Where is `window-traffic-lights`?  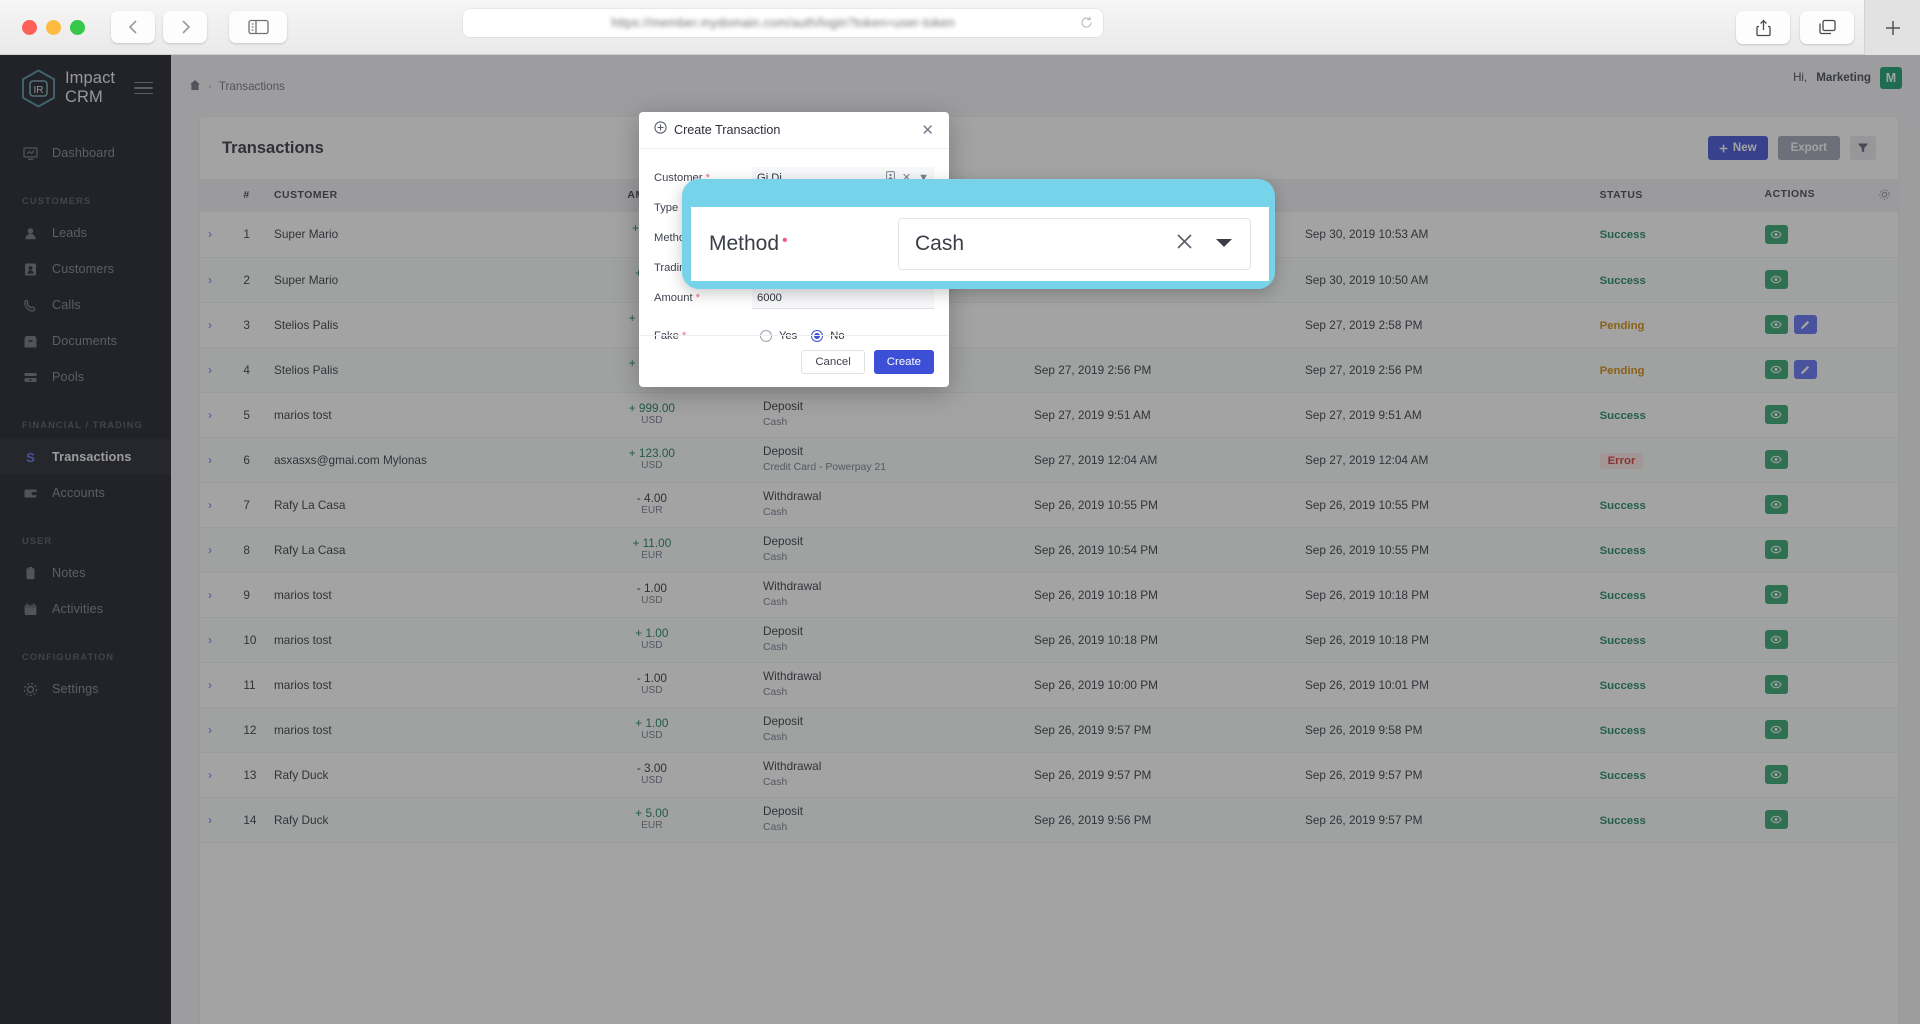
window-traffic-lights is located at coordinates (42, 27).